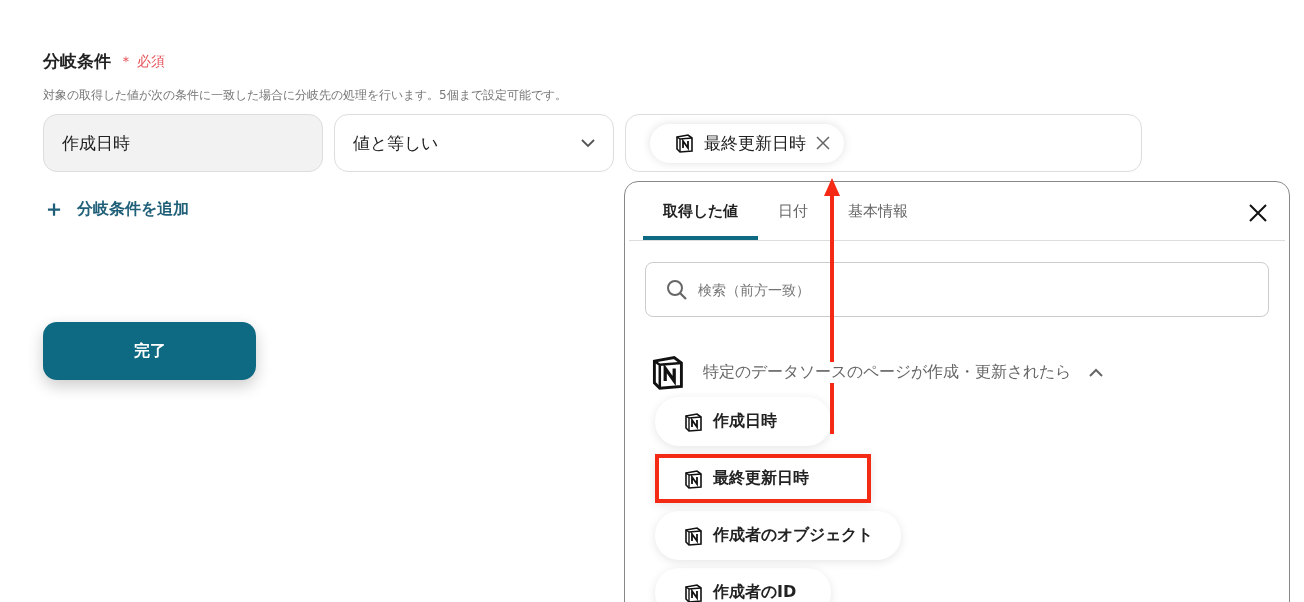 The height and width of the screenshot is (602, 1304). I want to click on chevron-icon, so click(1096, 372).